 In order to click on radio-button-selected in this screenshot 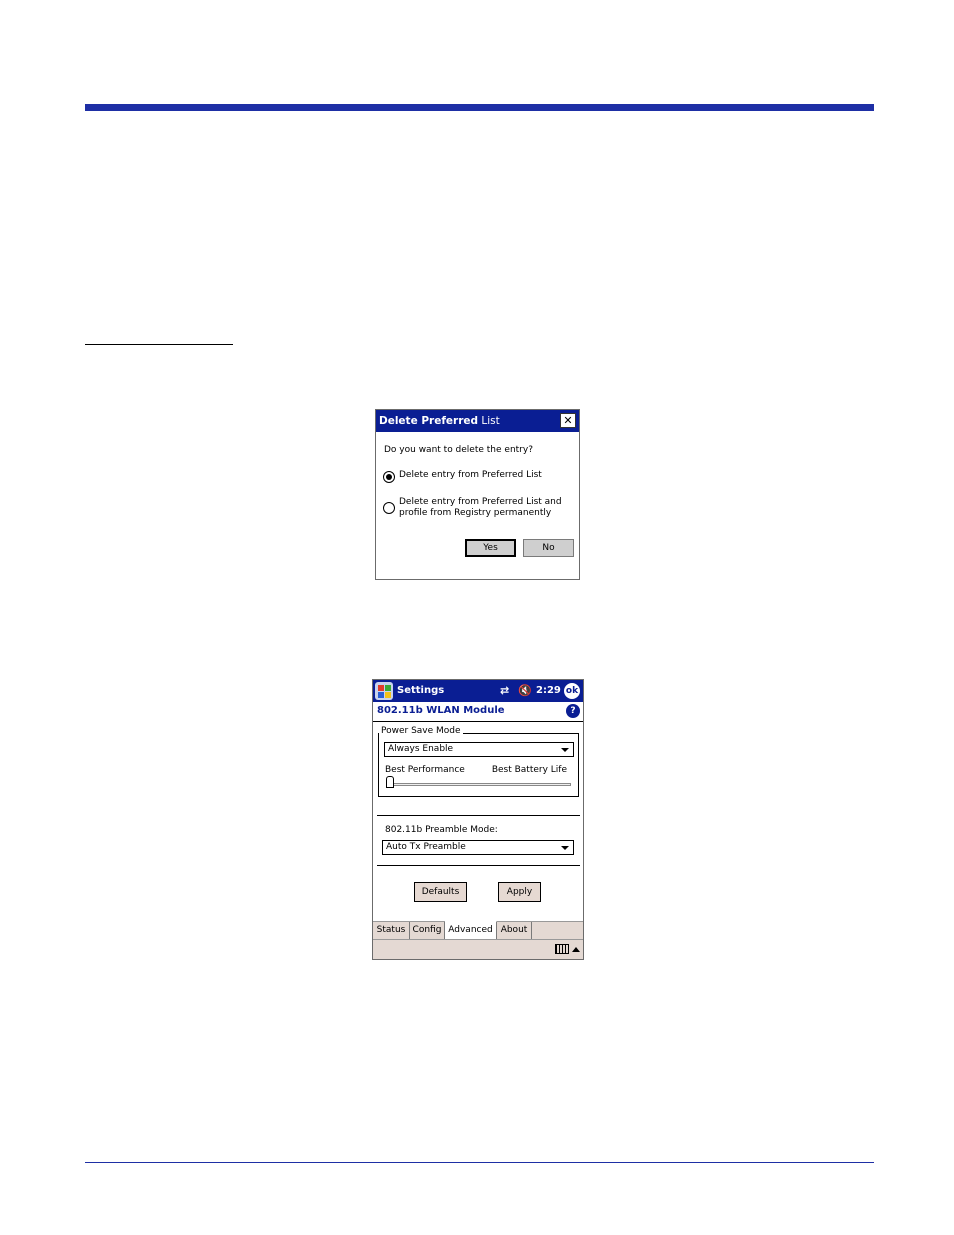, I will do `click(389, 477)`.